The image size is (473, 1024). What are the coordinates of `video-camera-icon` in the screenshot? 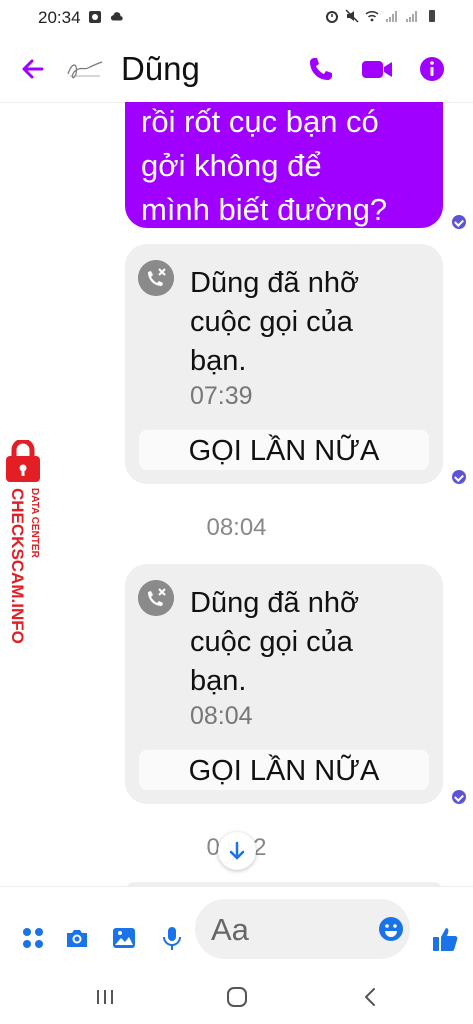 It's located at (377, 69).